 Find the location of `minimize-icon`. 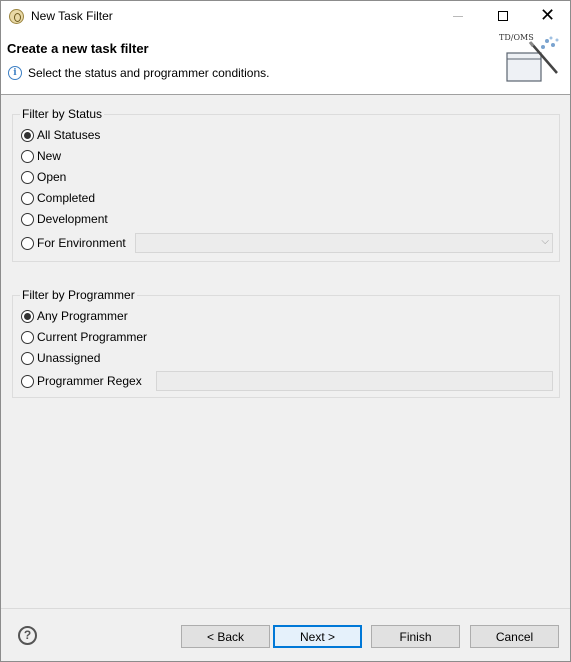

minimize-icon is located at coordinates (457, 16).